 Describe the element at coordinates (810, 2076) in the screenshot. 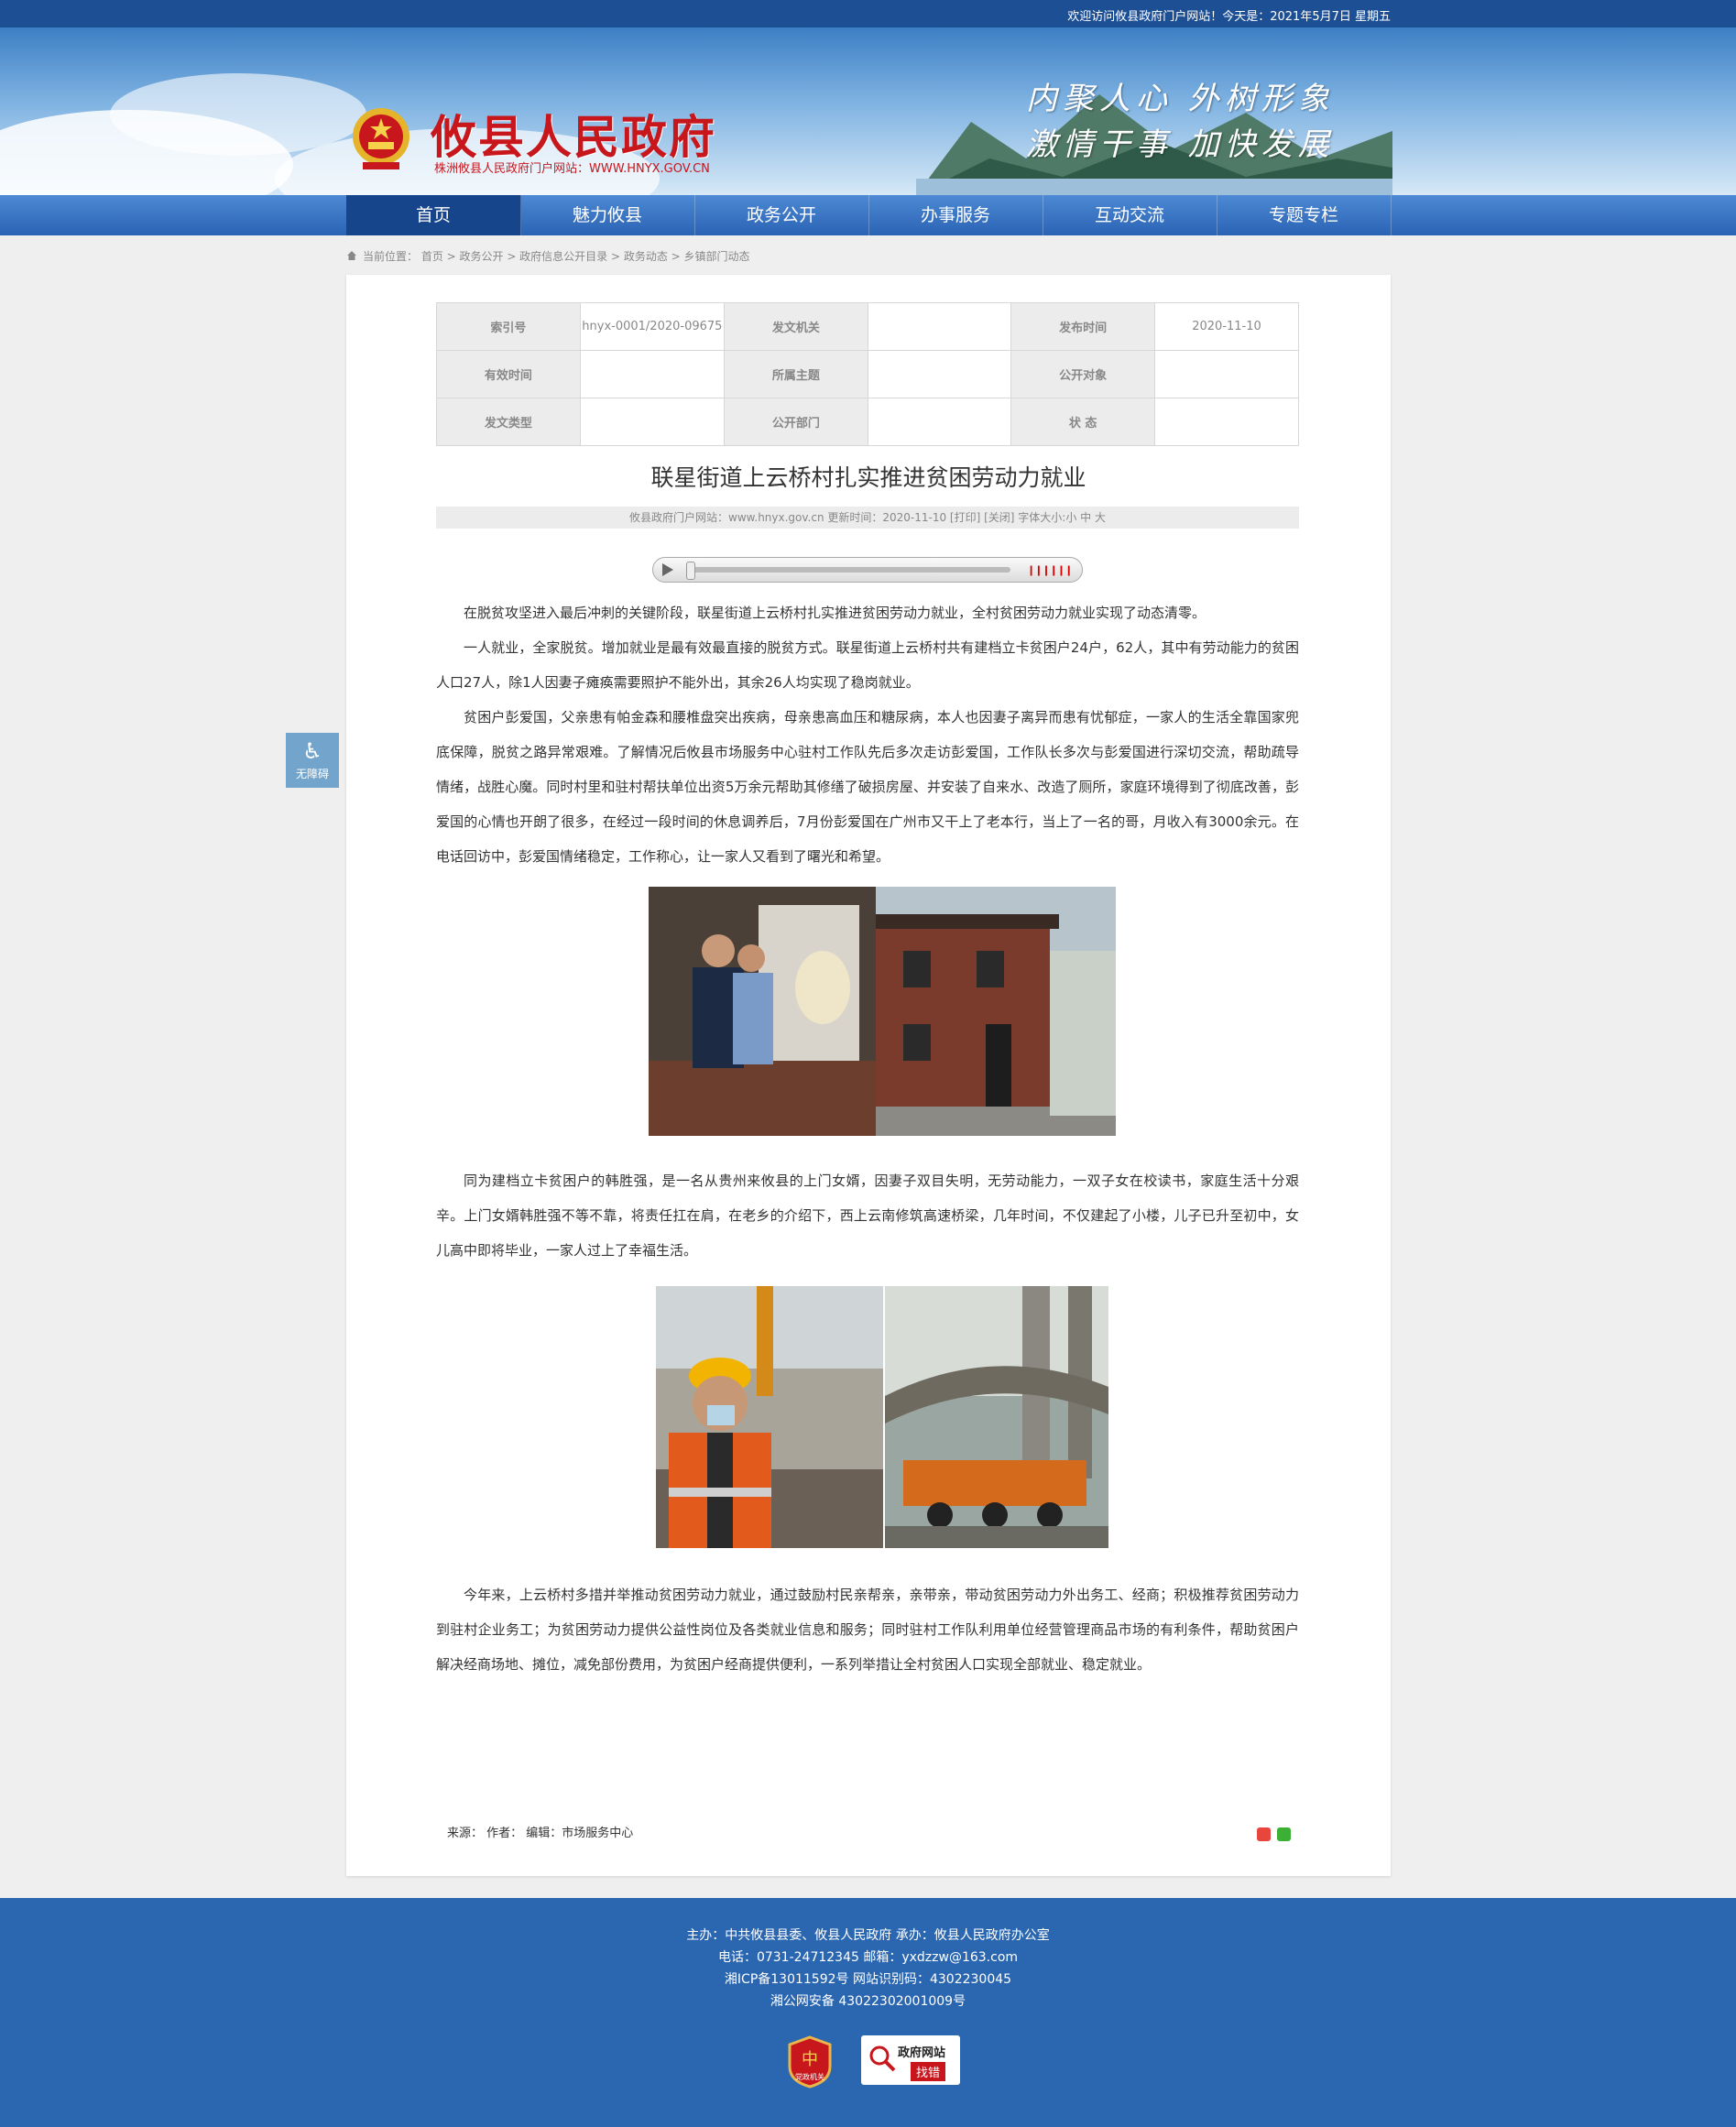

I see `badge1-label: 党政机关` at that location.